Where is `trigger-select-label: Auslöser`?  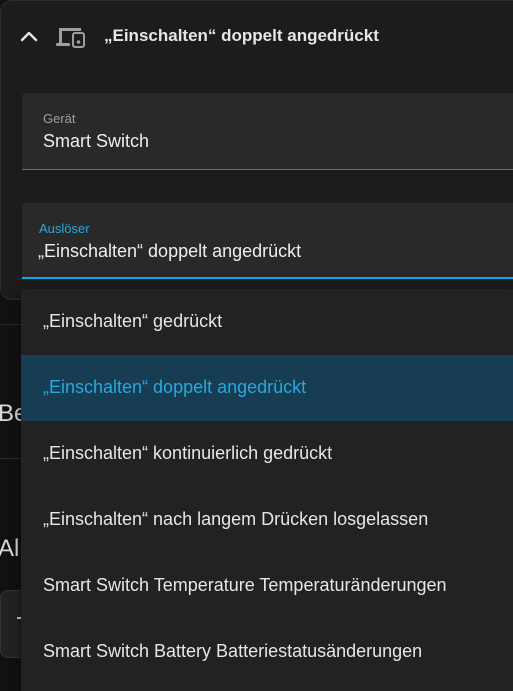 trigger-select-label: Auslöser is located at coordinates (64, 228).